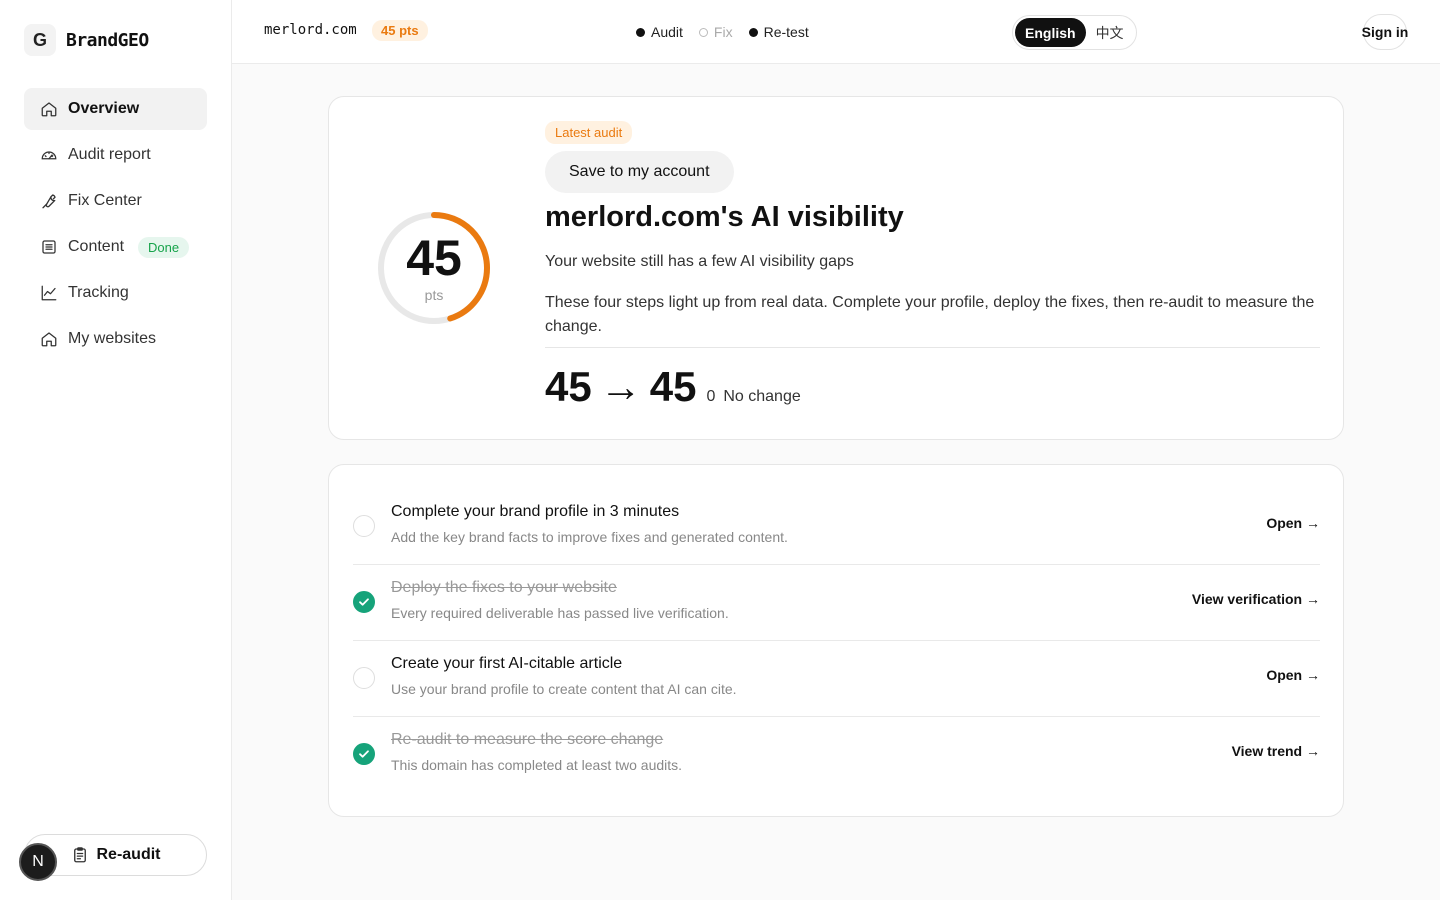 This screenshot has height=900, width=1440. I want to click on task-title: Deploy the fixes to your website, so click(504, 587).